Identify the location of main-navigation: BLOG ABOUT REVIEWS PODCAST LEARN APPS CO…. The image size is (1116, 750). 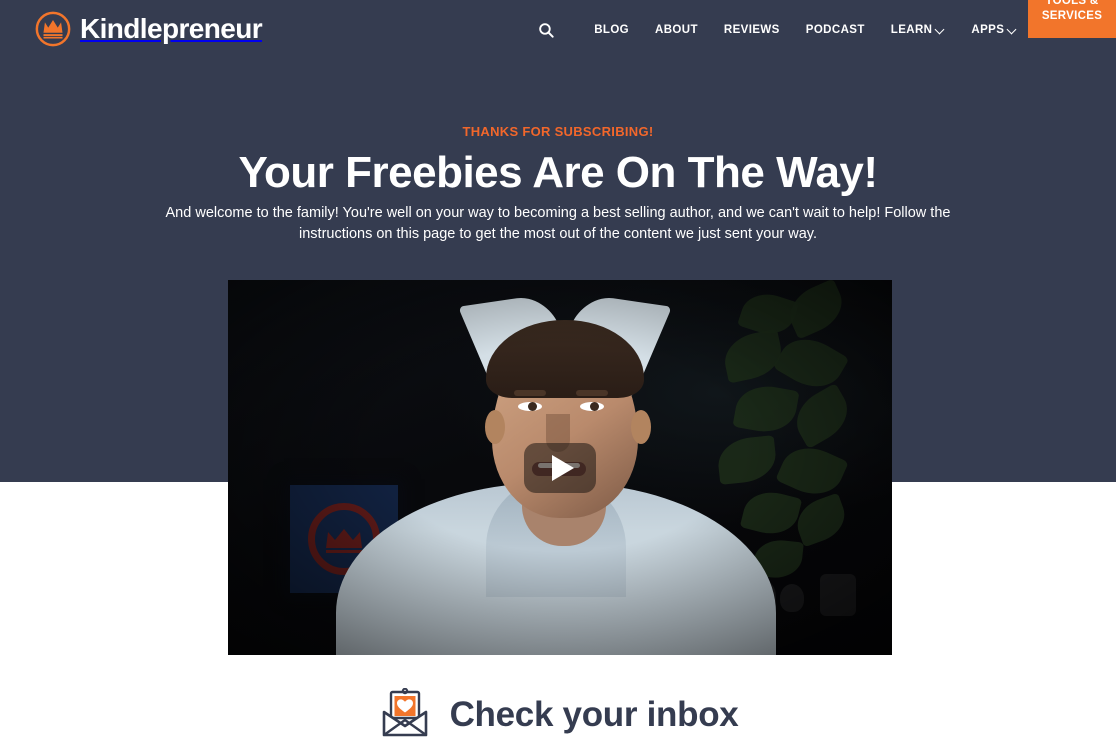
(824, 20).